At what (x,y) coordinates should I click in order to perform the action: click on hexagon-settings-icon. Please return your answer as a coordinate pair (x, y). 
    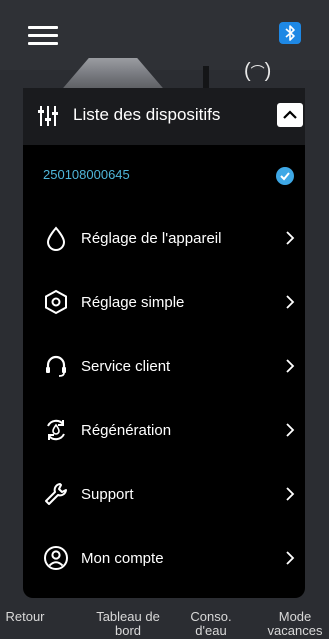
    Looking at the image, I should click on (56, 302).